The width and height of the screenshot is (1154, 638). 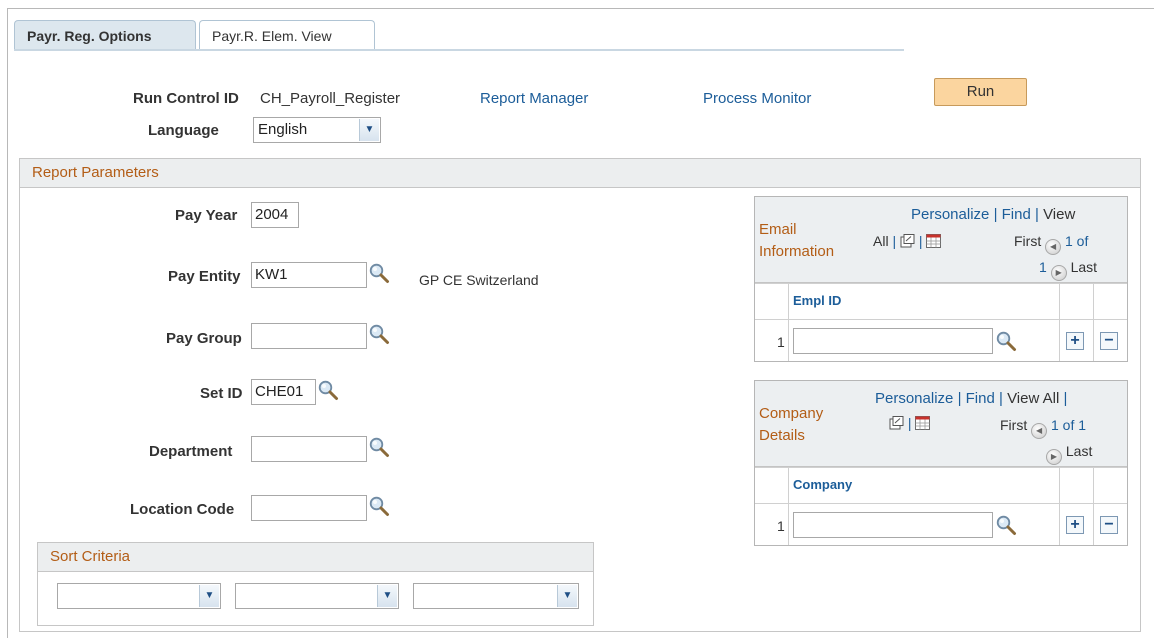 What do you see at coordinates (1006, 341) in the screenshot?
I see `empl-id-lookup-icon` at bounding box center [1006, 341].